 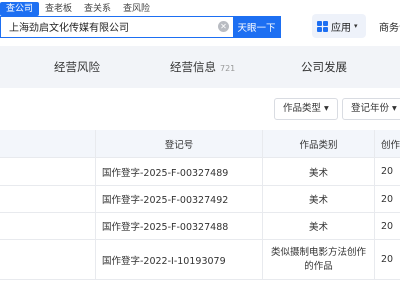 I want to click on tab-count-badge: 721, so click(x=228, y=68).